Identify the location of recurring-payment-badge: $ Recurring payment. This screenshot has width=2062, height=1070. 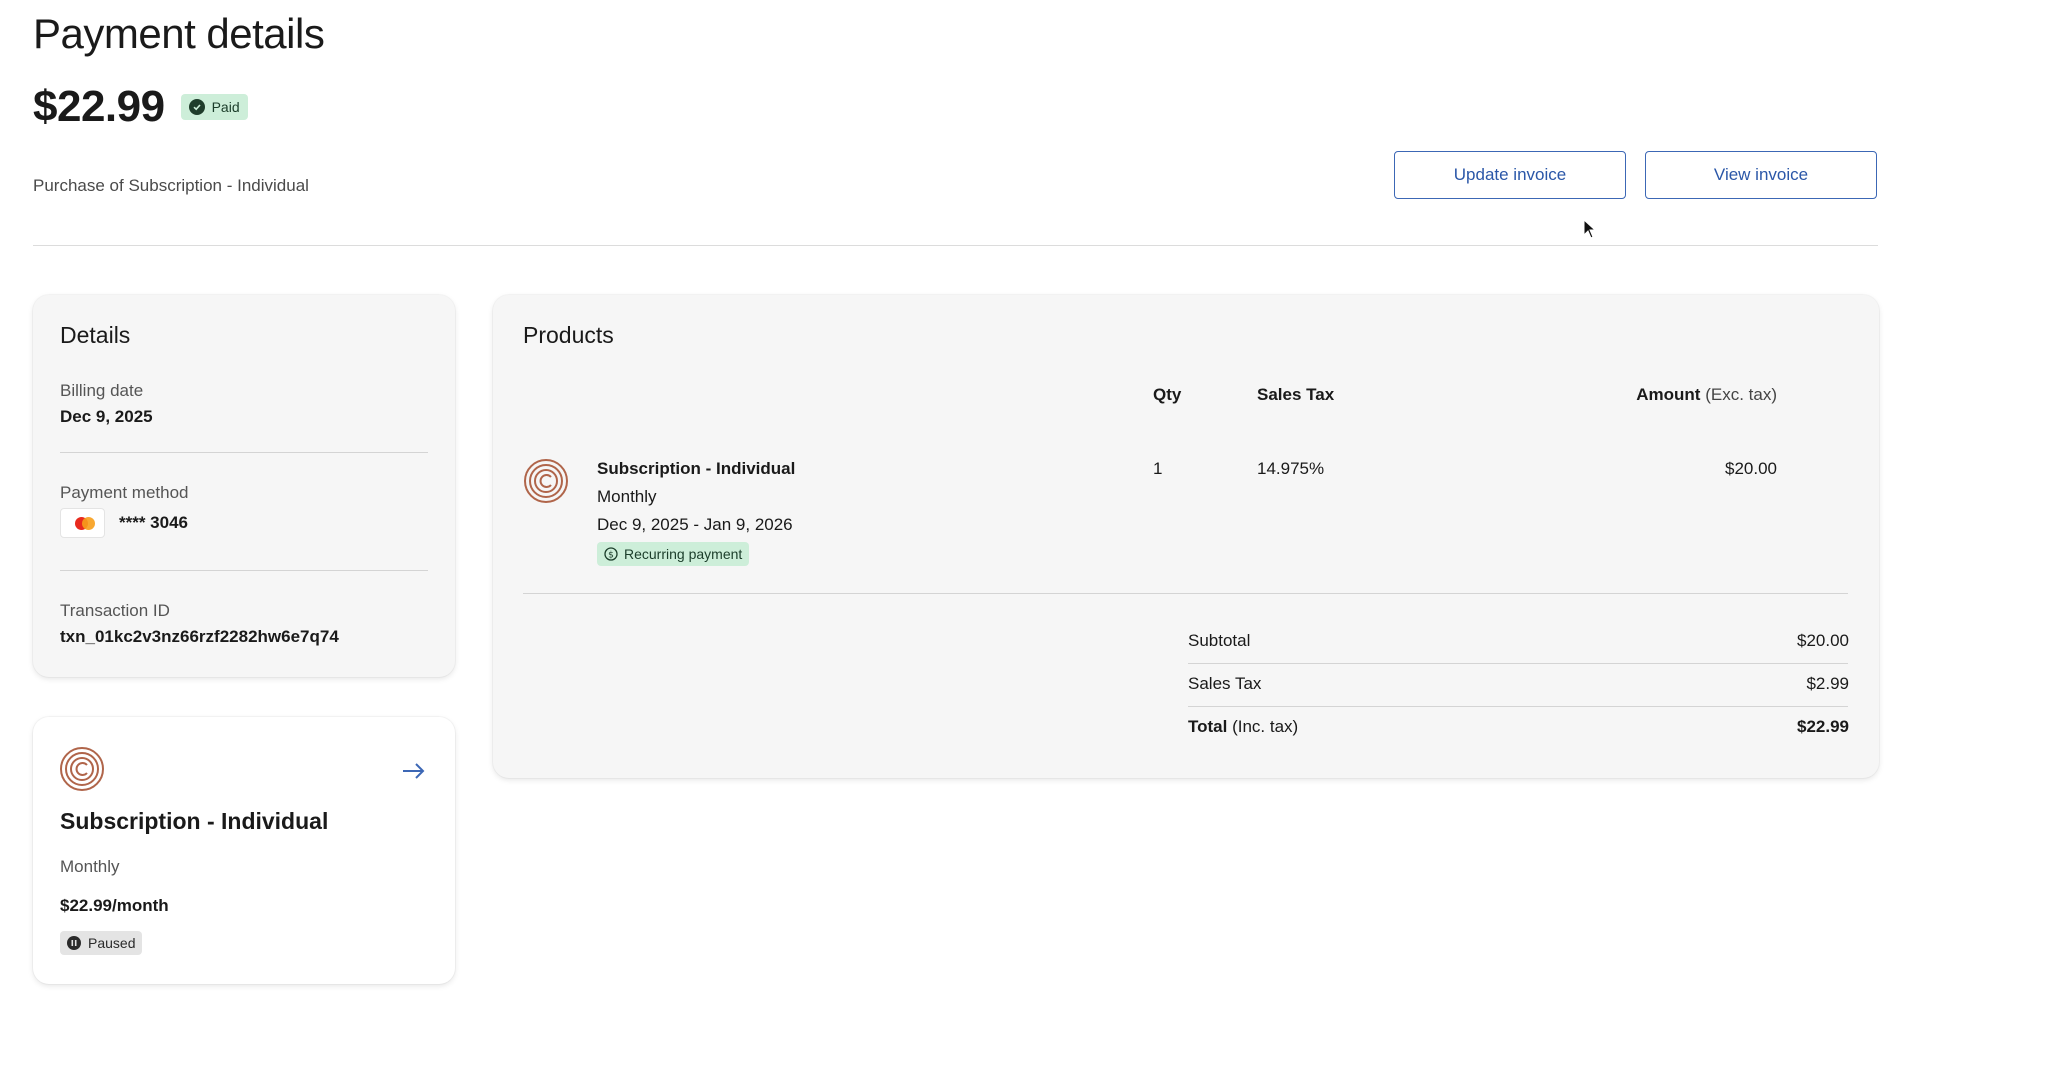
(673, 554).